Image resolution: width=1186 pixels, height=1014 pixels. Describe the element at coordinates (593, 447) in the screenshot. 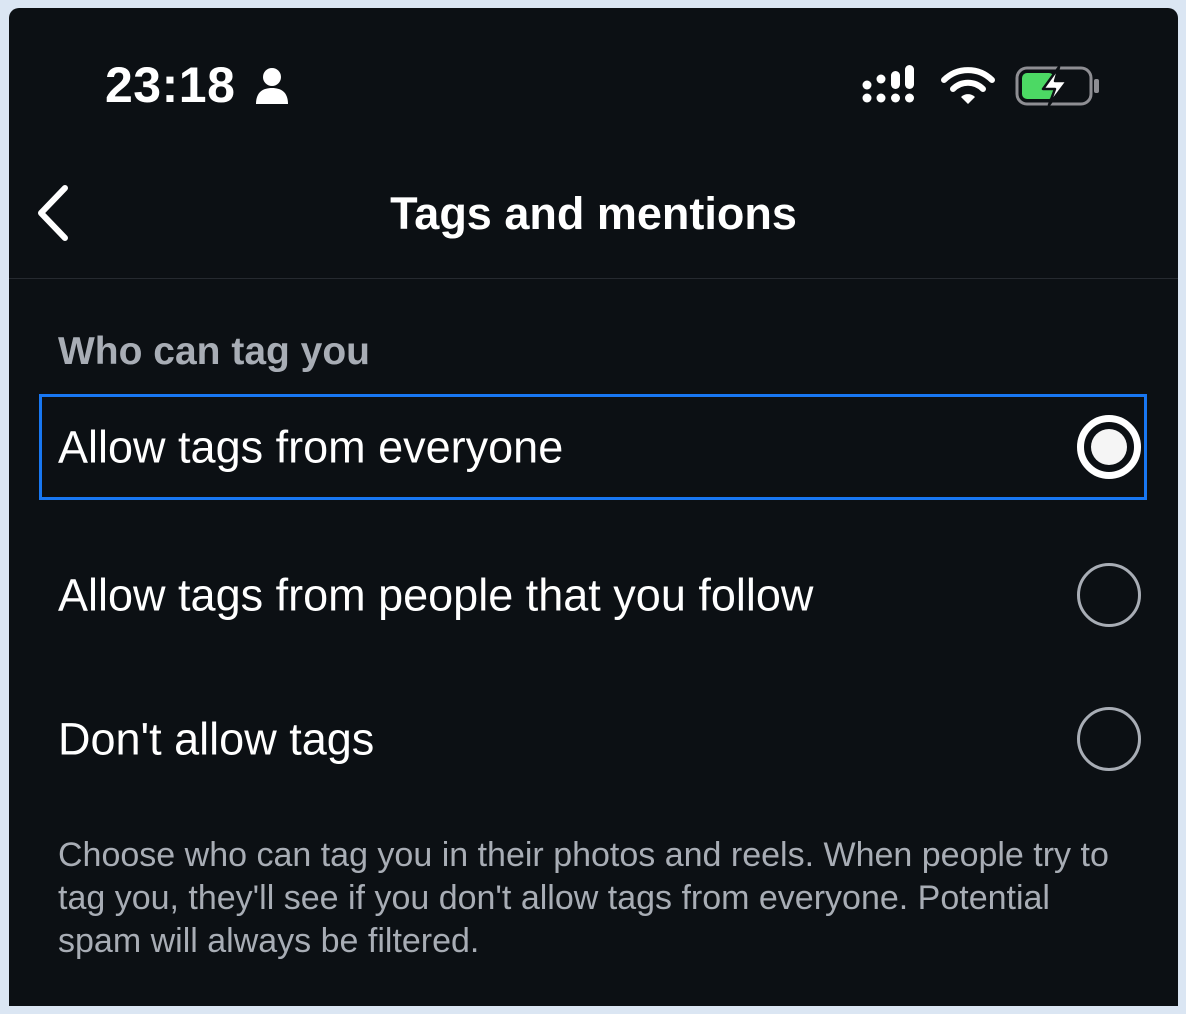

I see `option-allow-everyone: Allow tags from everyone` at that location.